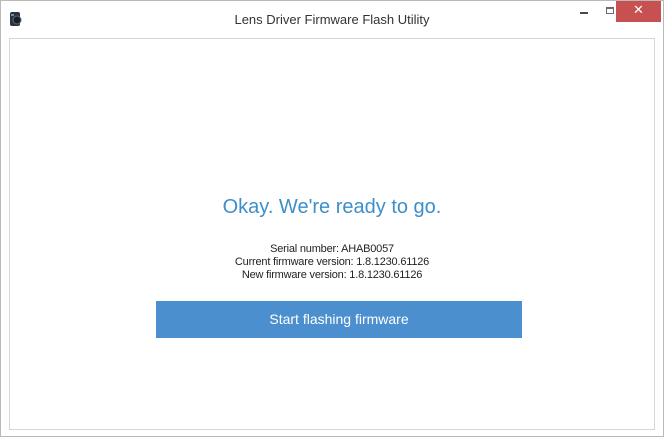 This screenshot has width=664, height=437. What do you see at coordinates (332, 249) in the screenshot?
I see `serial-number-text: Serial number: AHAB0057` at bounding box center [332, 249].